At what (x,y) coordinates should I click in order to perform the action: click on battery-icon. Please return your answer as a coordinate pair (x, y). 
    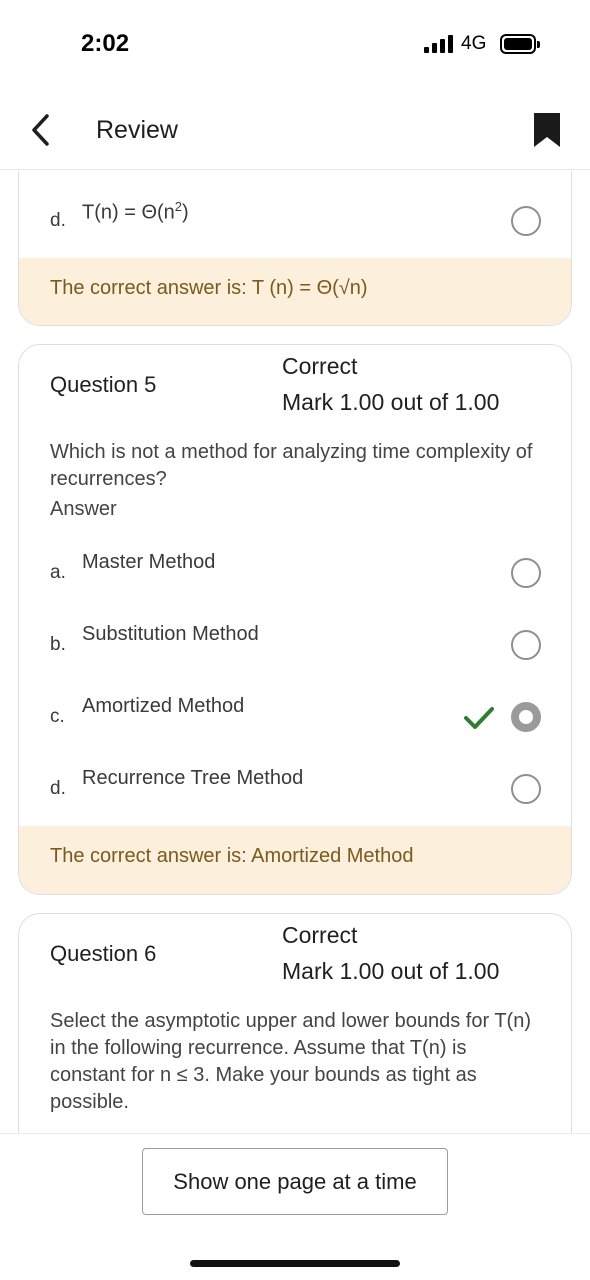
    Looking at the image, I should click on (520, 44).